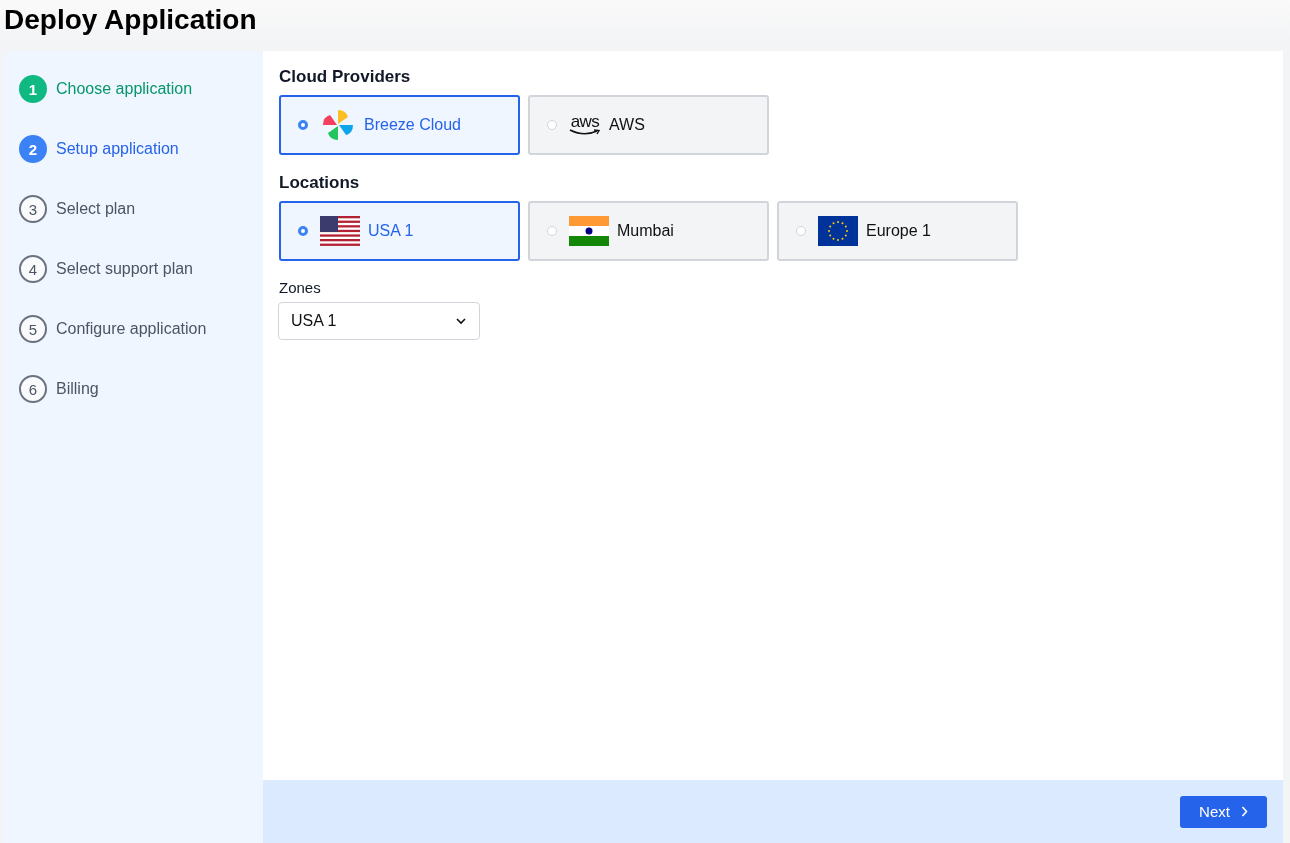 This screenshot has height=843, width=1290. I want to click on provider-option: Breeze Cloud, so click(399, 125).